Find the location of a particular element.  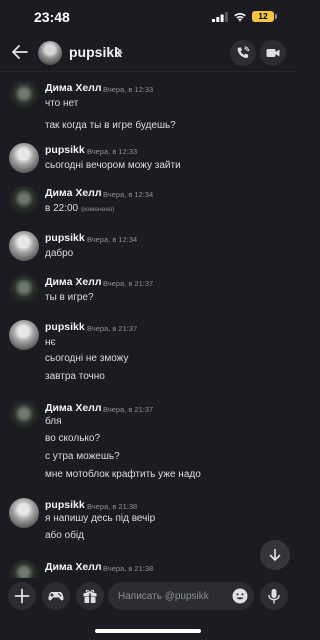

message-composer is located at coordinates (148, 598).